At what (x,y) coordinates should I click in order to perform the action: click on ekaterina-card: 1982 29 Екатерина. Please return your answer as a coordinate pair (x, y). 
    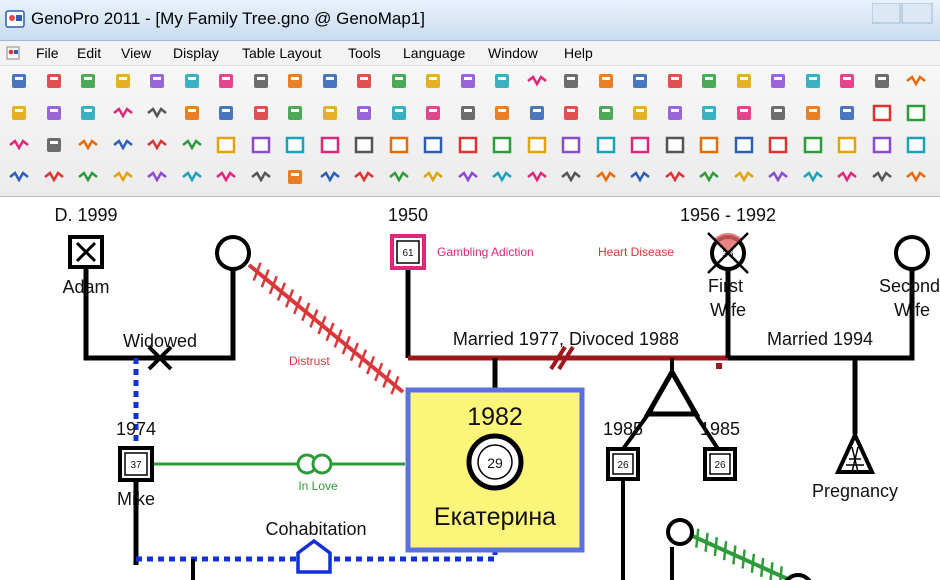
    Looking at the image, I should click on (495, 470).